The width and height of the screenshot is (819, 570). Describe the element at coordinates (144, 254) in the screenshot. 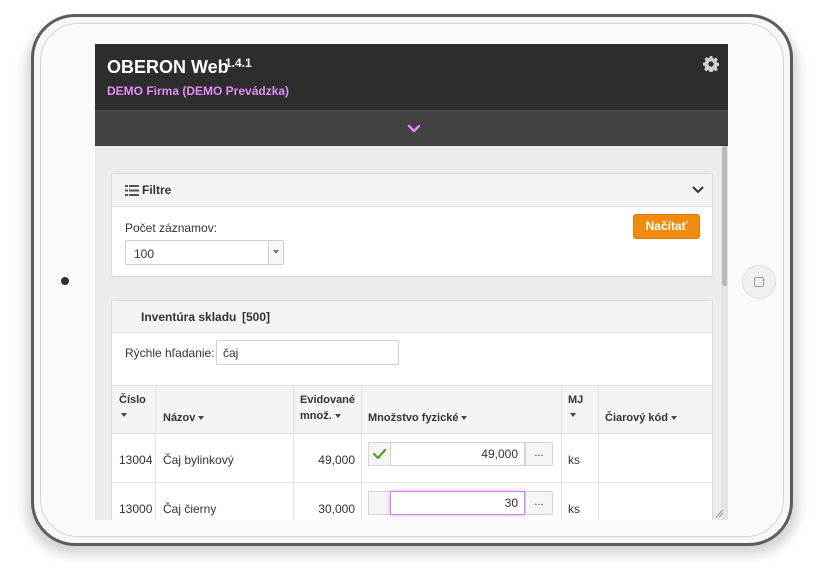

I see `record-count-value: 100` at that location.